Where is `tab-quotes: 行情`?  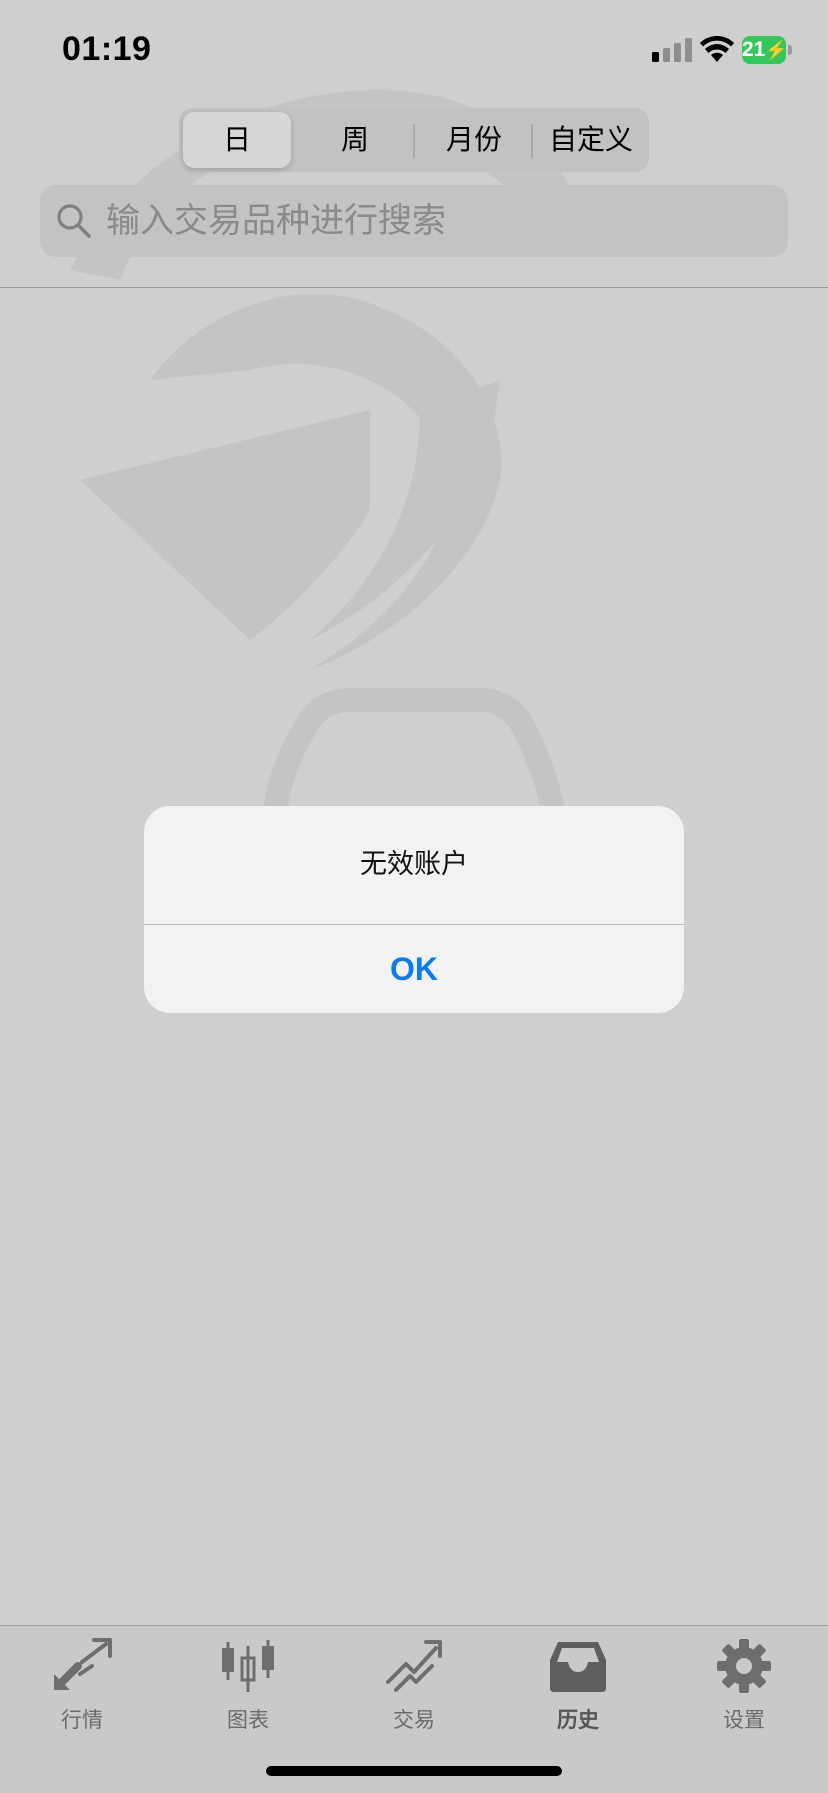
tab-quotes: 行情 is located at coordinates (82, 1693).